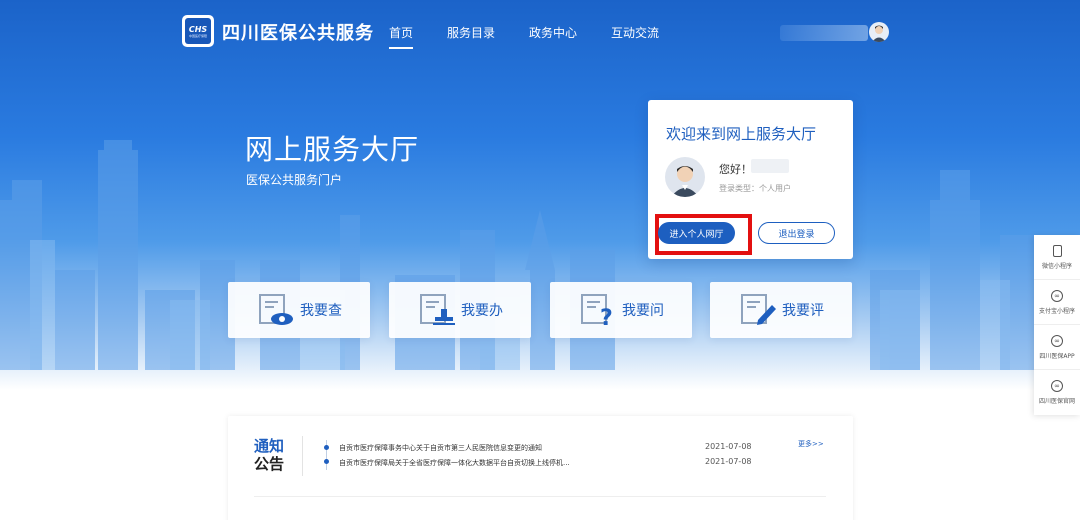 The width and height of the screenshot is (1080, 520). I want to click on top-header: CHS 中国医疗保障 四川医保公共服务 首页 服务目录 政务中心 互动交流, so click(540, 32).